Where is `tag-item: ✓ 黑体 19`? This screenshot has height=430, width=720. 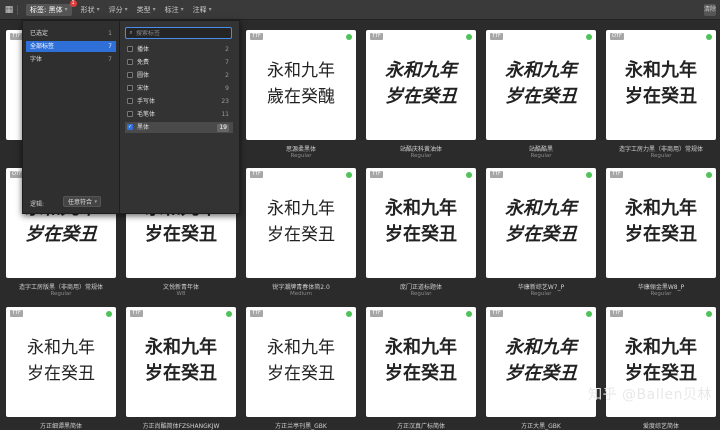 tag-item: ✓ 黑体 19 is located at coordinates (179, 127).